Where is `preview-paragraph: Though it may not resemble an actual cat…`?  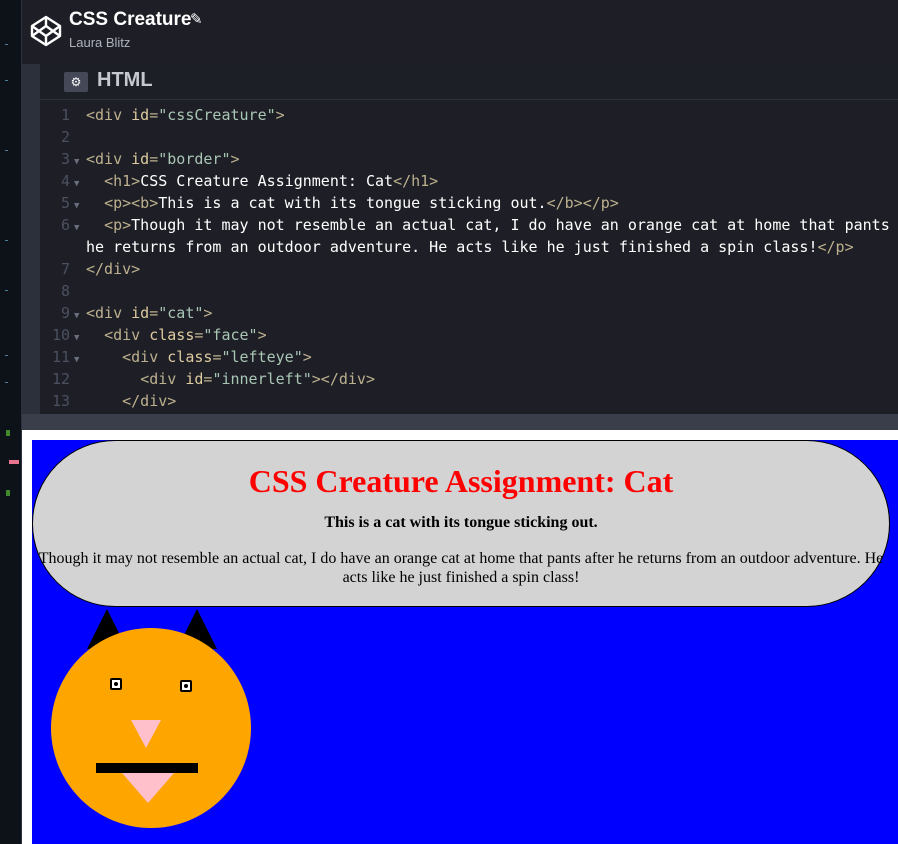
preview-paragraph: Though it may not resemble an actual cat… is located at coordinates (461, 568).